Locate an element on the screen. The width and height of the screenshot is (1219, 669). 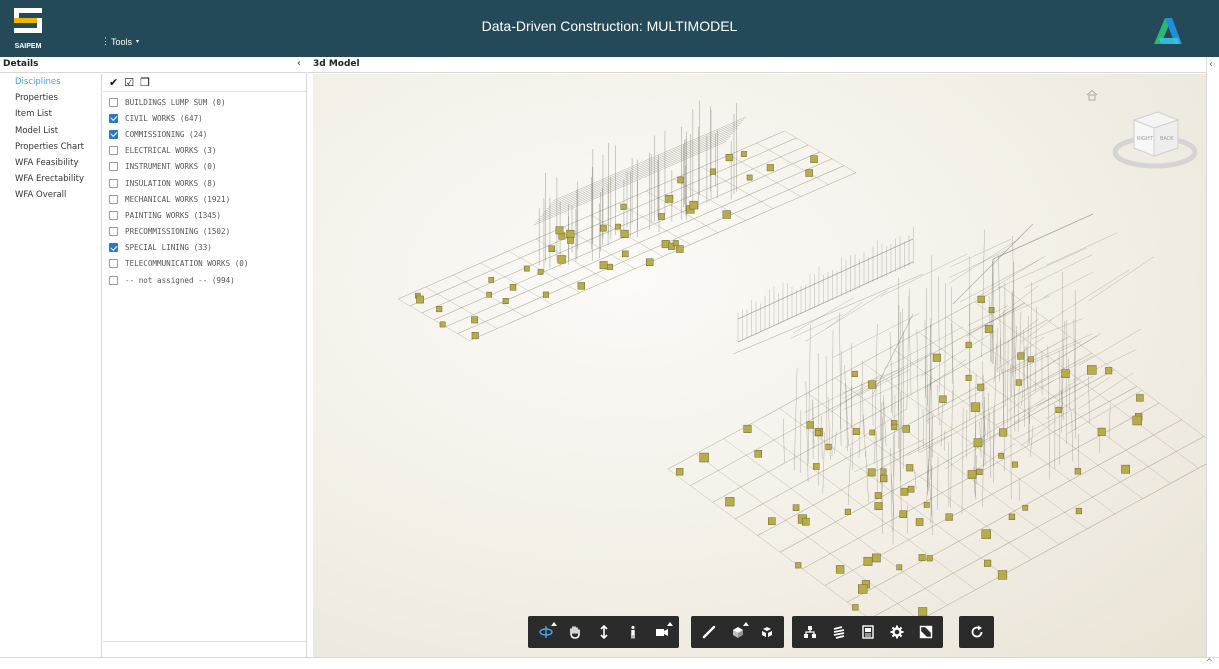
tools-label: Tools is located at coordinates (122, 41).